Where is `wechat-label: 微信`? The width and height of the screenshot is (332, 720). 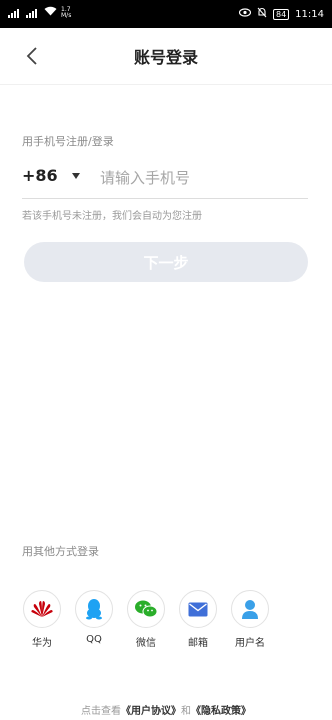
wechat-label: 微信 is located at coordinates (146, 643).